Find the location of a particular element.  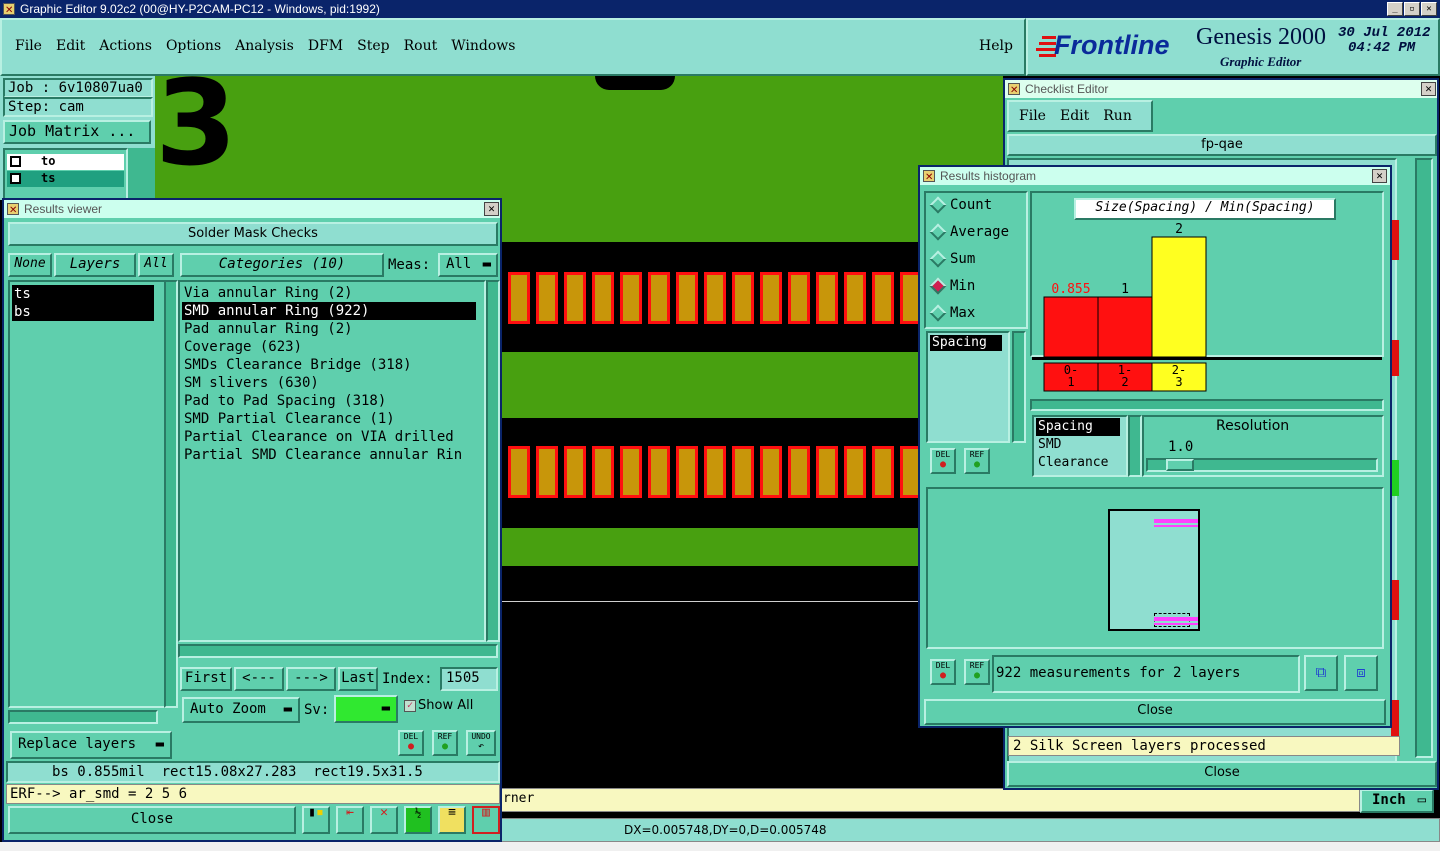

results-viewer-close-icon: ✕ is located at coordinates (491, 209).